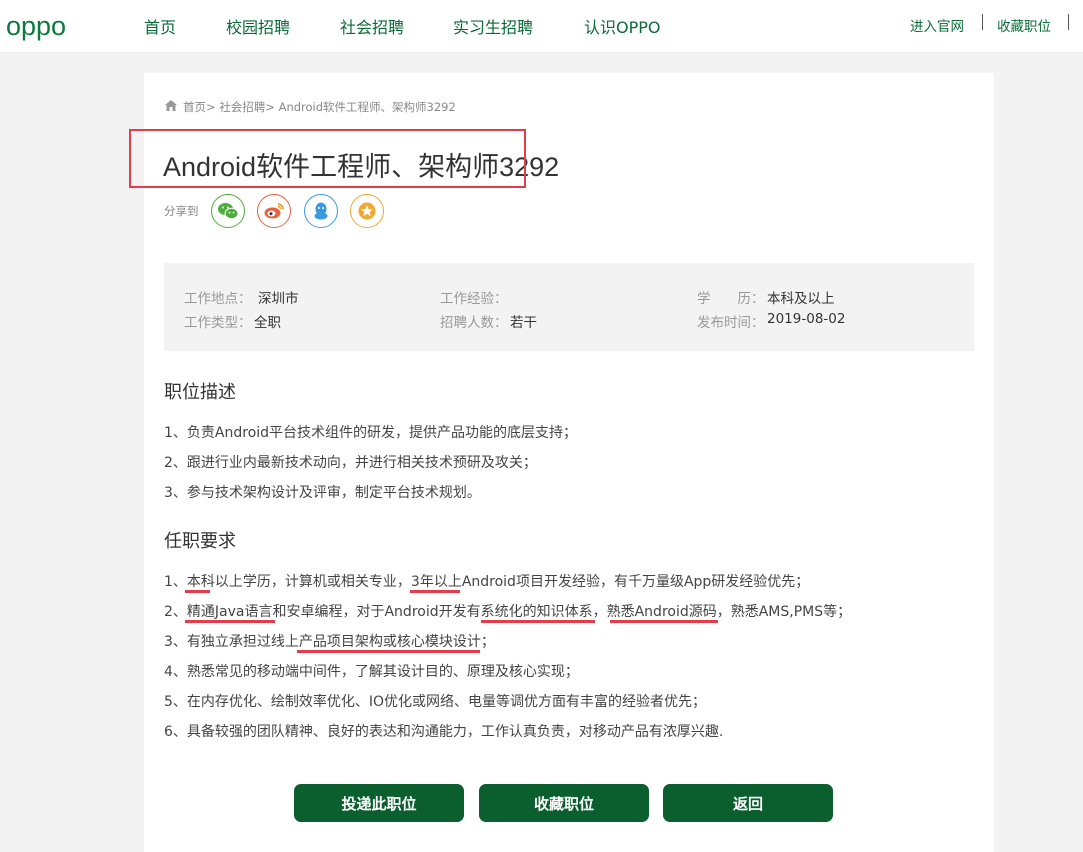  Describe the element at coordinates (329, 642) in the screenshot. I see `requirement-item: 3、有独立承担过线上产品项目架构或核心模块设计；` at that location.